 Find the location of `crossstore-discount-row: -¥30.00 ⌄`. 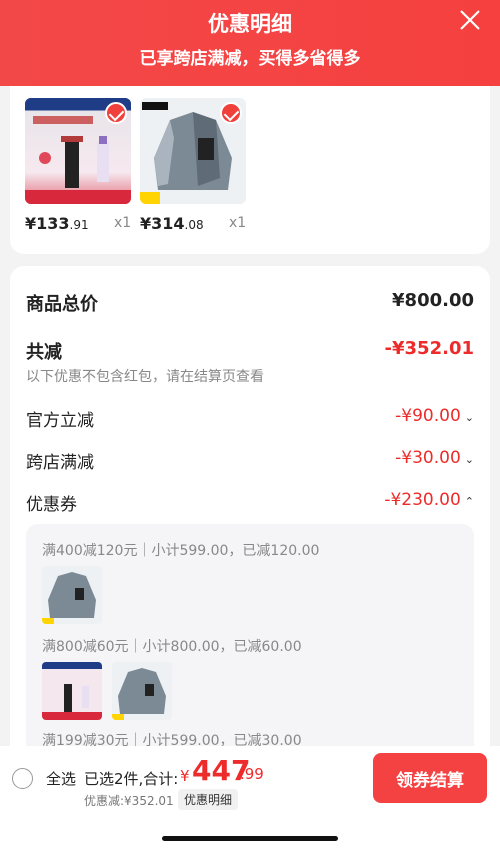

crossstore-discount-row: -¥30.00 ⌄ is located at coordinates (434, 458).